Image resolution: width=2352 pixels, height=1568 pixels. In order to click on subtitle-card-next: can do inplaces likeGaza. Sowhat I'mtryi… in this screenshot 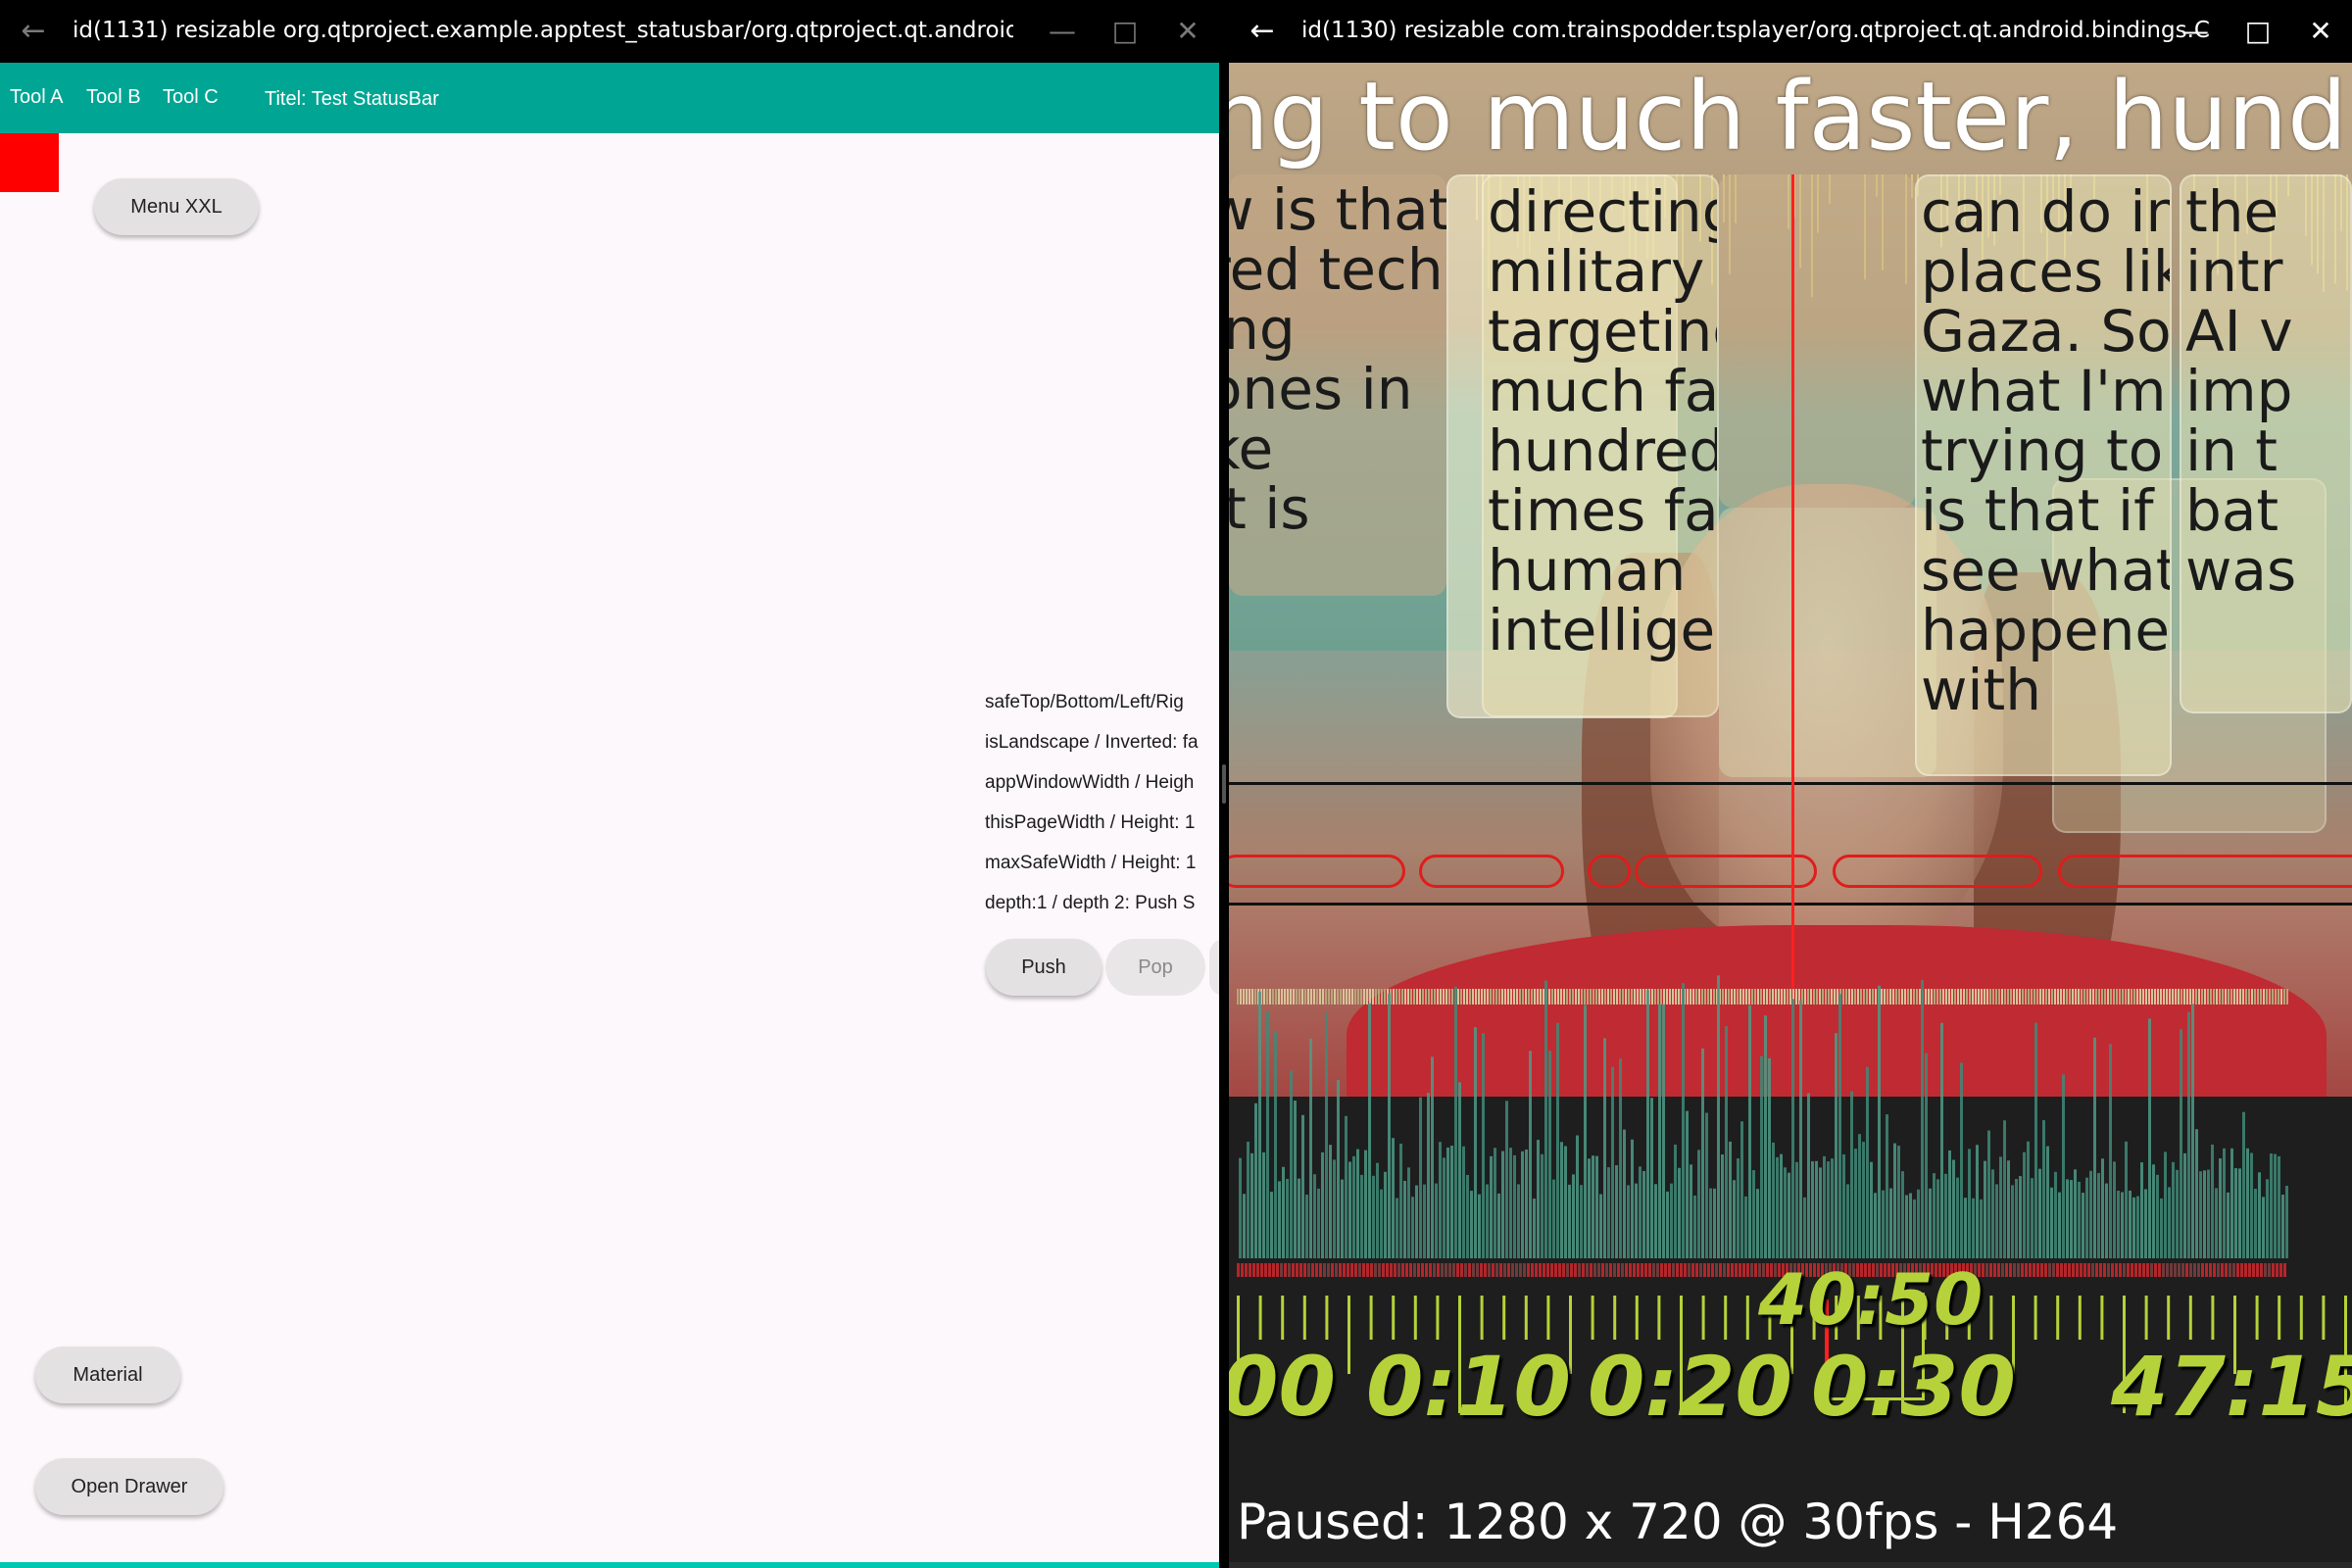, I will do `click(2043, 475)`.